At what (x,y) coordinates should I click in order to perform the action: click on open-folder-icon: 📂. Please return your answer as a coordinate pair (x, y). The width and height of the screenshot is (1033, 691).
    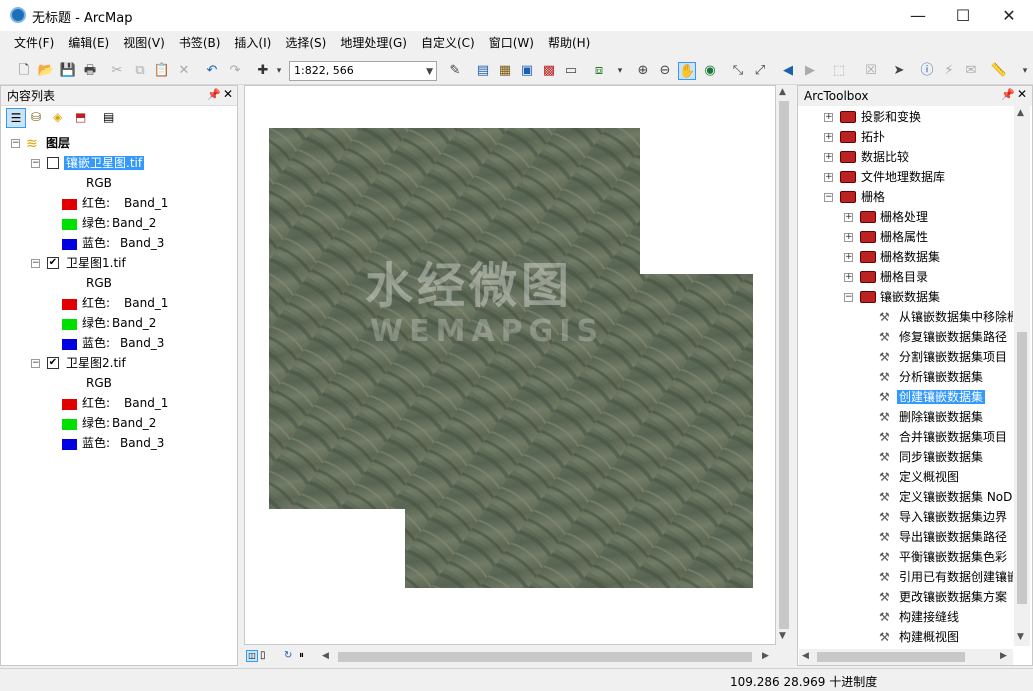
    Looking at the image, I should click on (46, 71).